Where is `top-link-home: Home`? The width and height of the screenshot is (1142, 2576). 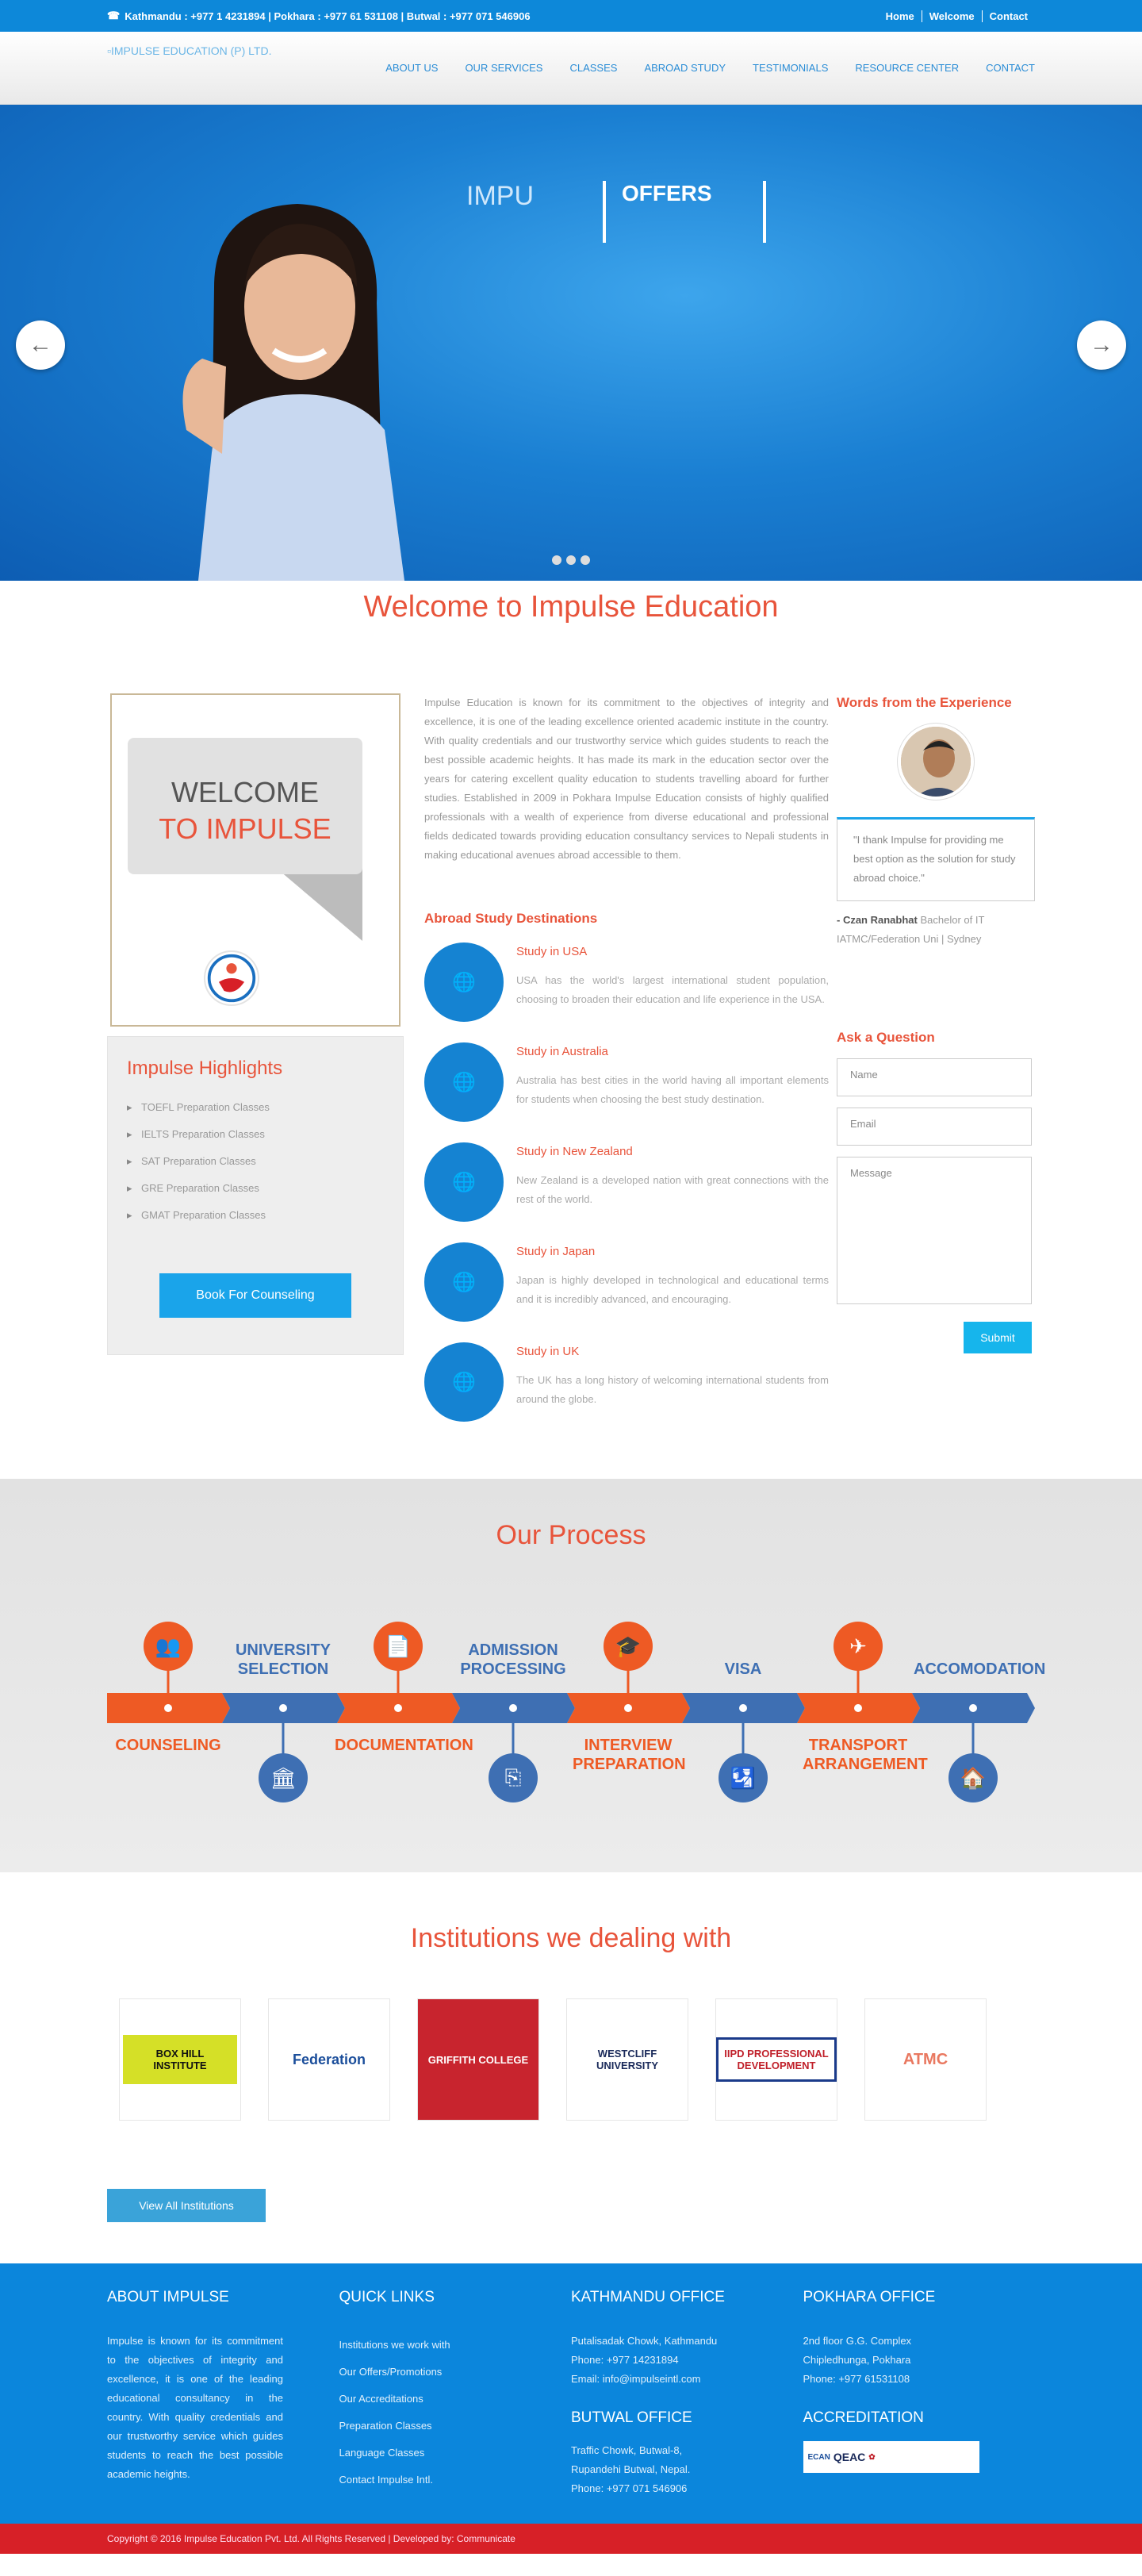 top-link-home: Home is located at coordinates (900, 16).